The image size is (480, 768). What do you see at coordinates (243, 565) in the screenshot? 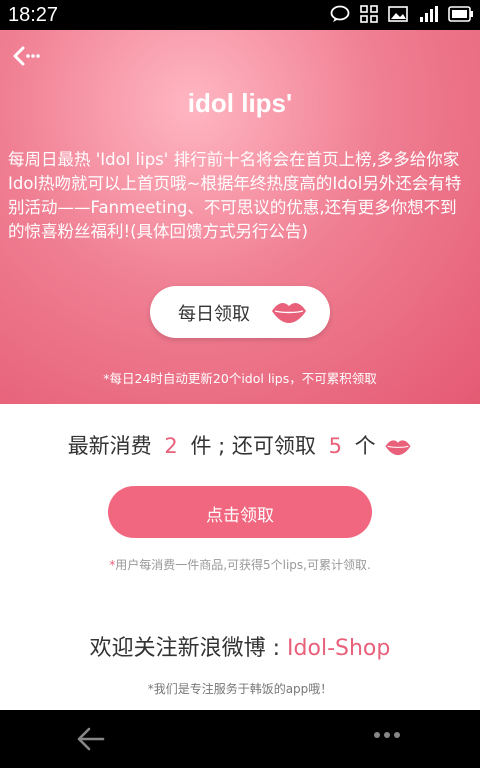
I see `claim-note-text: 用户每消费一件商品,可获得5个lips,可累计领取.` at bounding box center [243, 565].